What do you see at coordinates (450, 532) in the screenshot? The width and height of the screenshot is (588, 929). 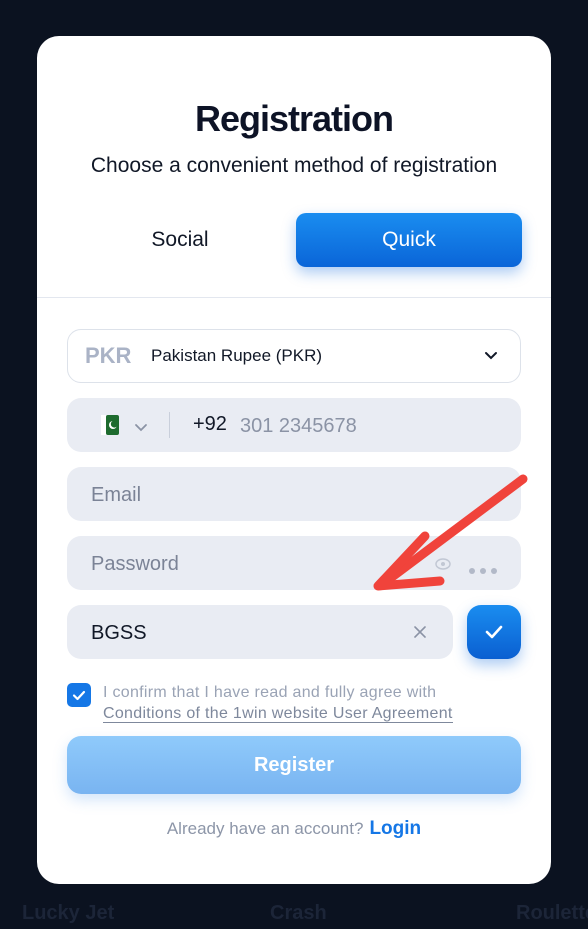 I see `annotation-arrow-icon` at bounding box center [450, 532].